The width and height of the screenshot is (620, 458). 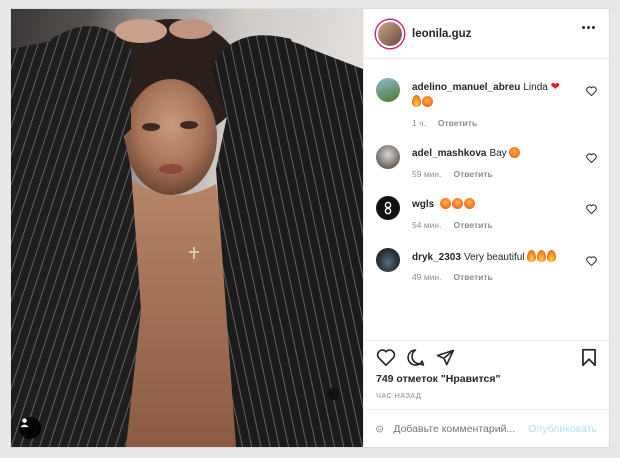 I want to click on comment-message: Вау, so click(x=498, y=153).